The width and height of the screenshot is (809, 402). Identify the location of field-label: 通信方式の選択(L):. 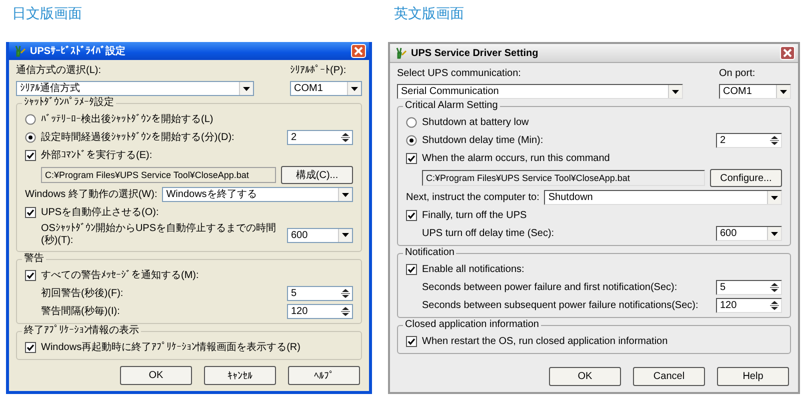
(59, 71).